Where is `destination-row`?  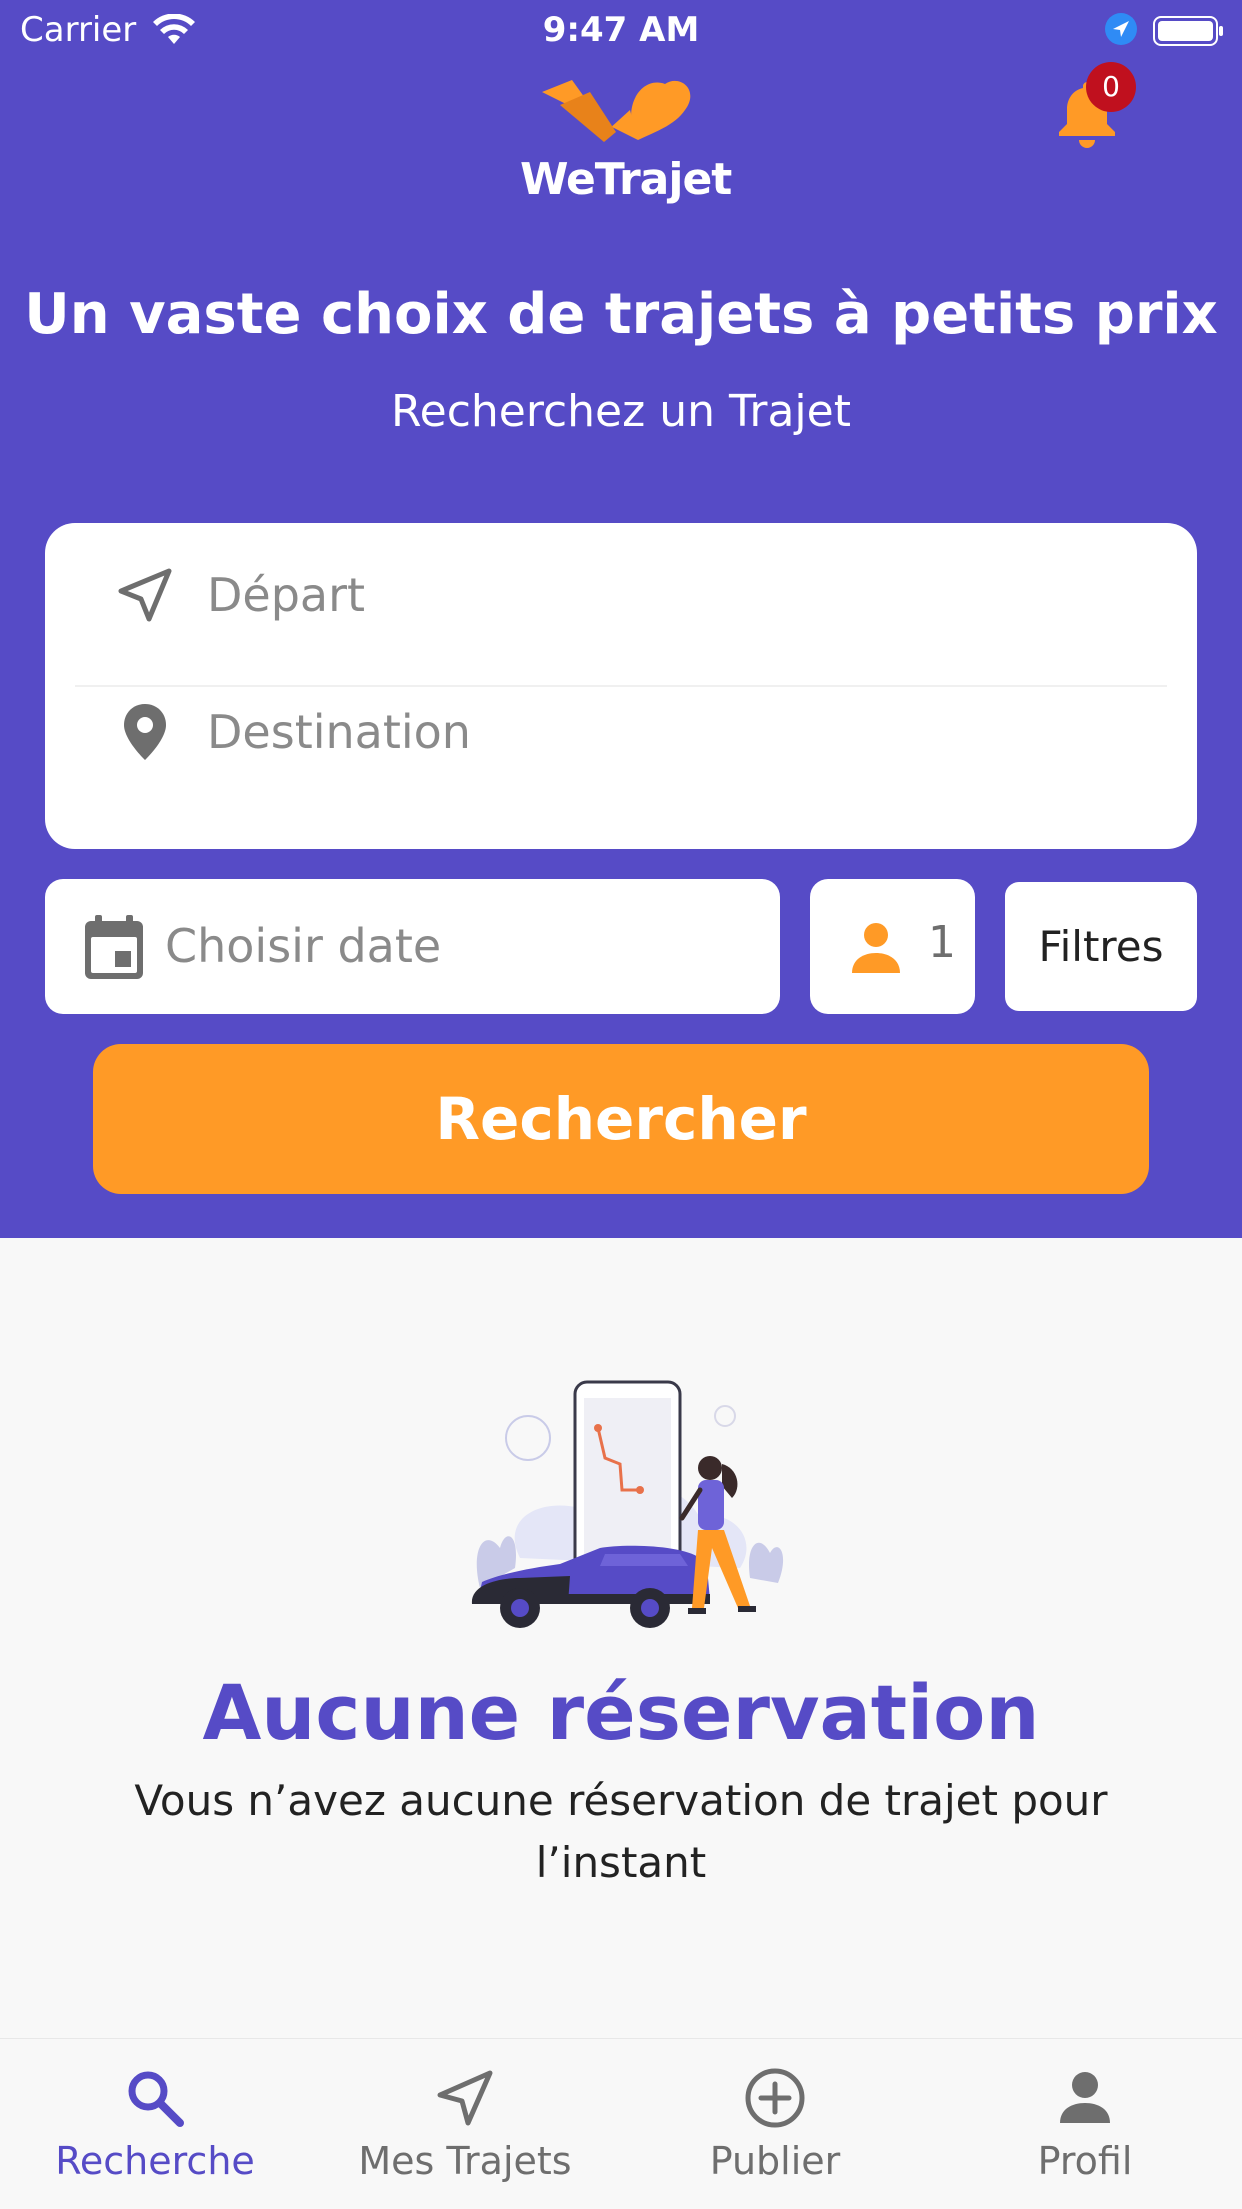 destination-row is located at coordinates (621, 727).